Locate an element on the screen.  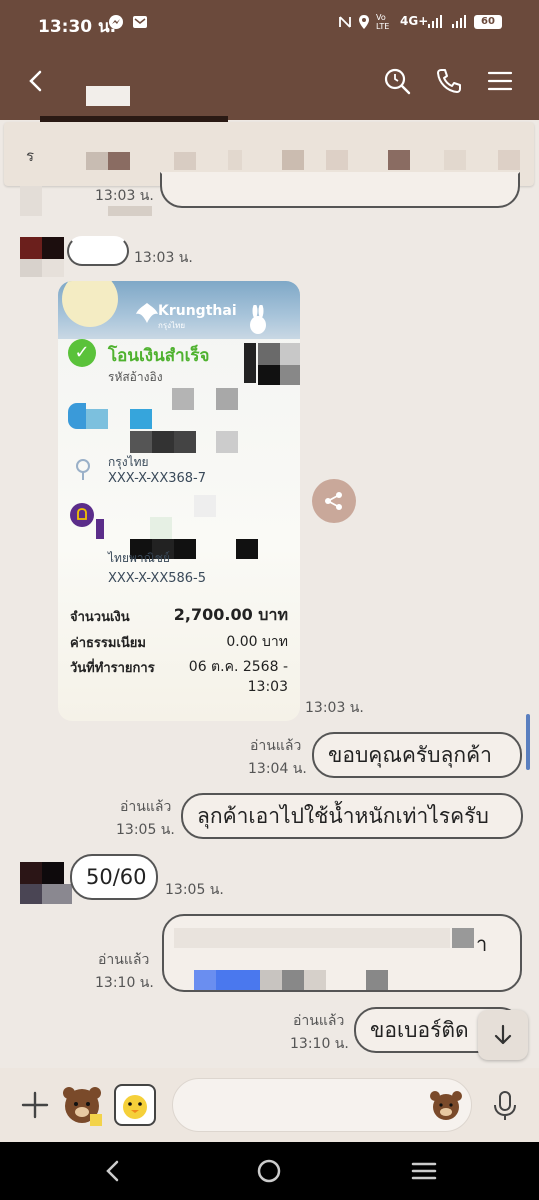
share-icon is located at coordinates (333, 501).